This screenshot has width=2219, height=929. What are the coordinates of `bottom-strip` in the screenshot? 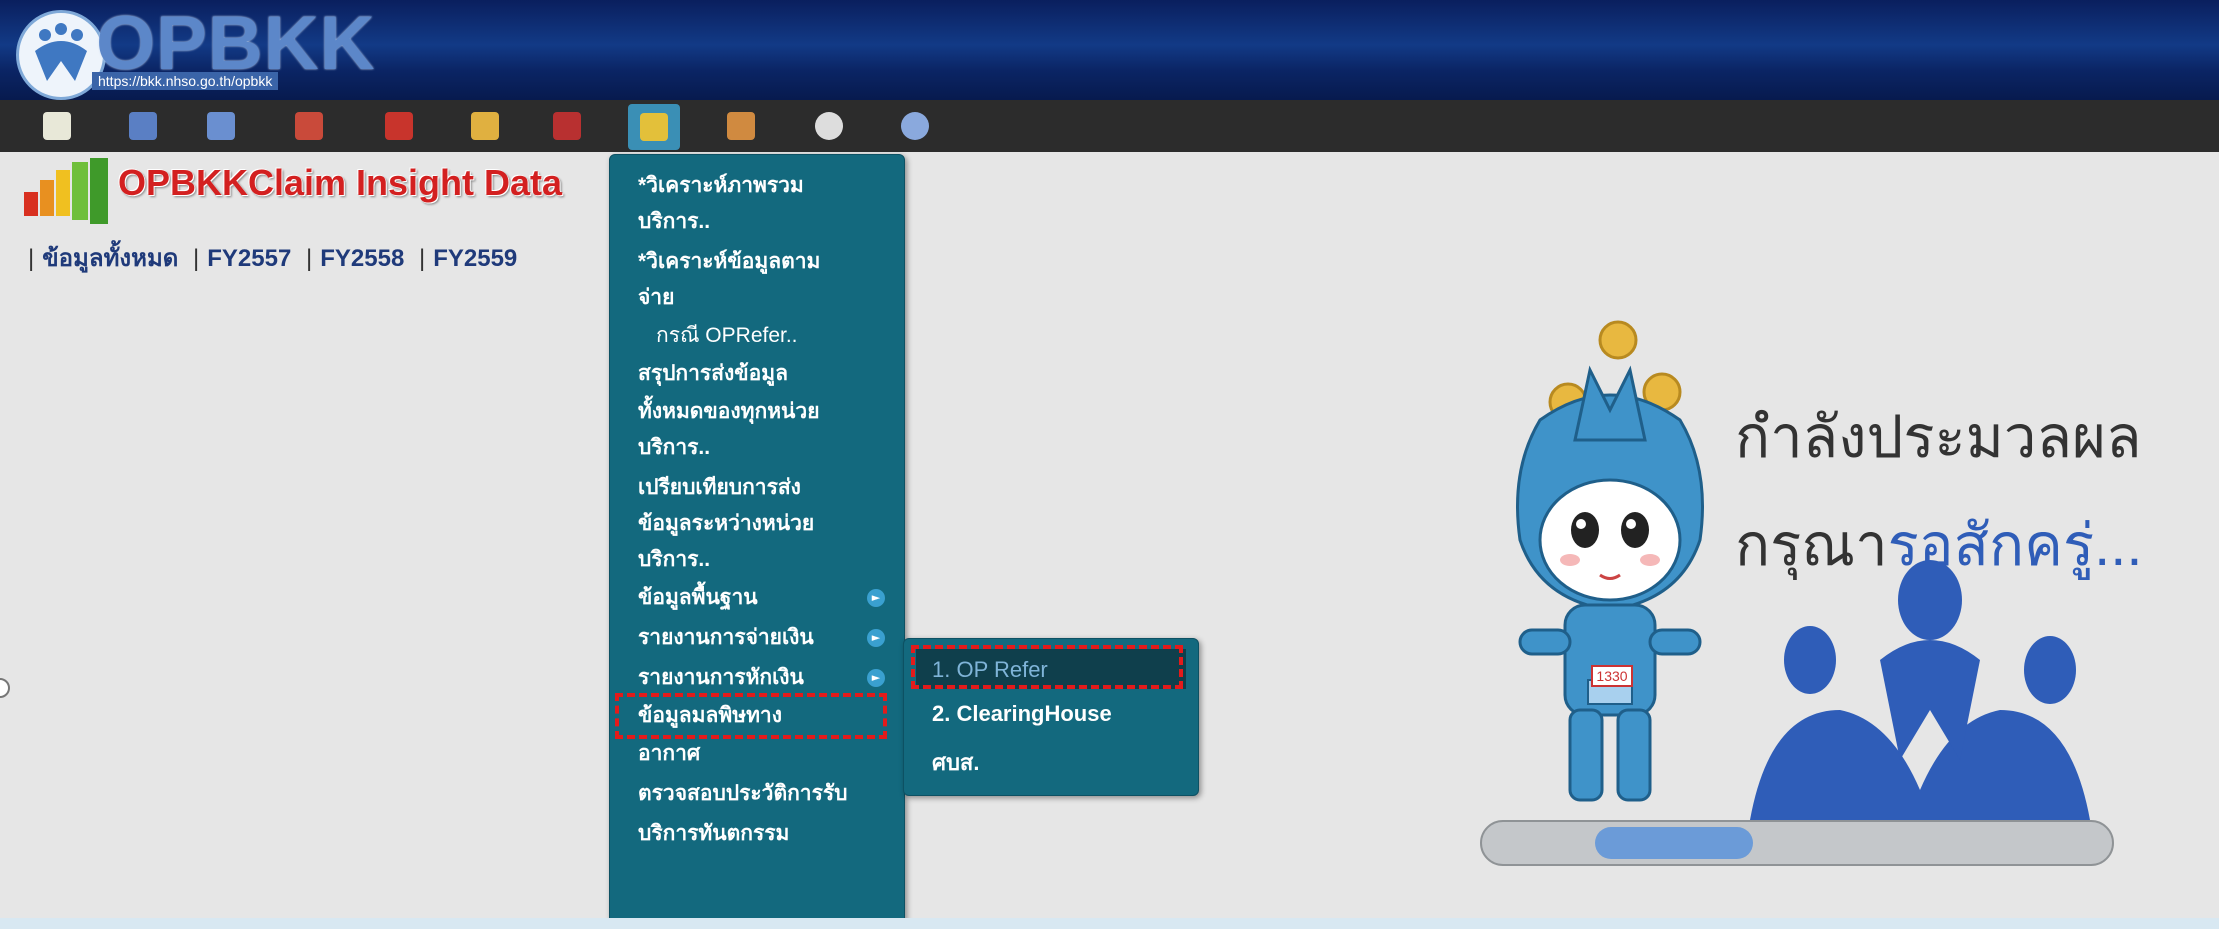 It's located at (1109, 923).